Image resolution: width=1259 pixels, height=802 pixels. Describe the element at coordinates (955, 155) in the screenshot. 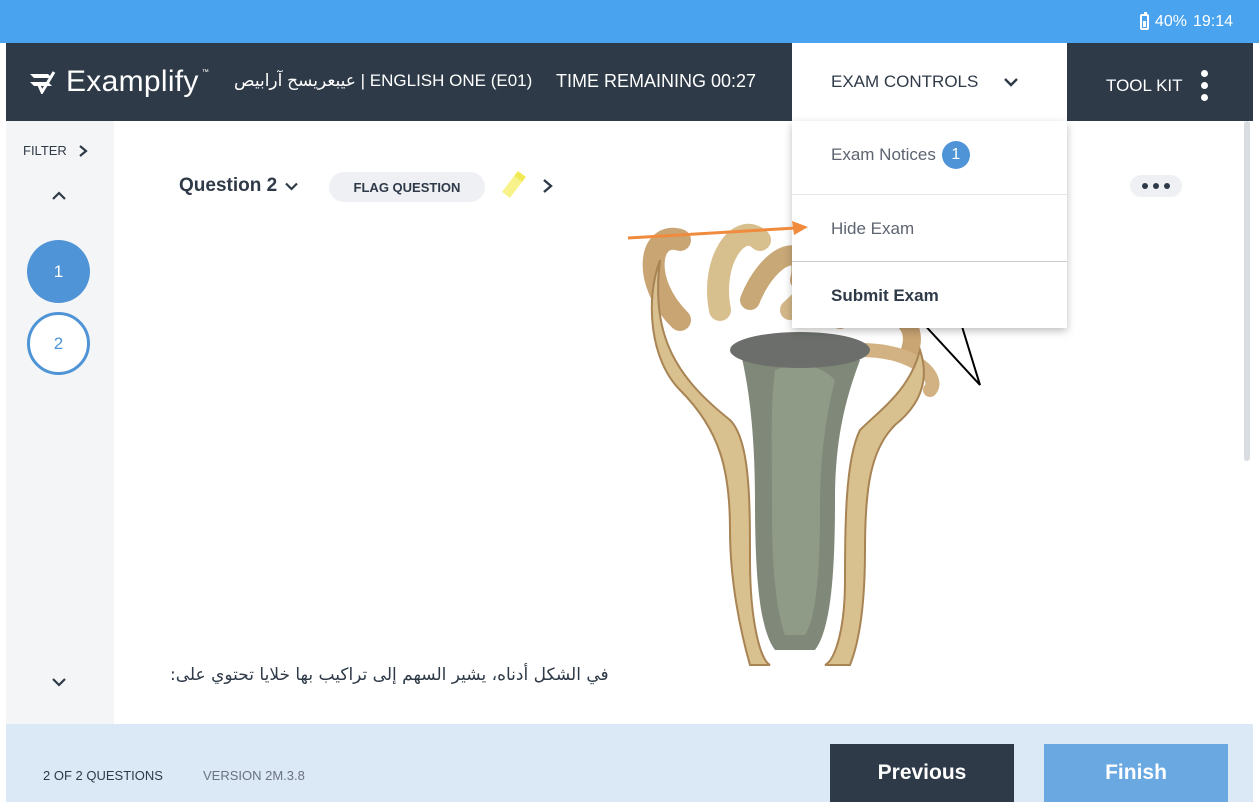

I see `notice-count-badge: 1` at that location.